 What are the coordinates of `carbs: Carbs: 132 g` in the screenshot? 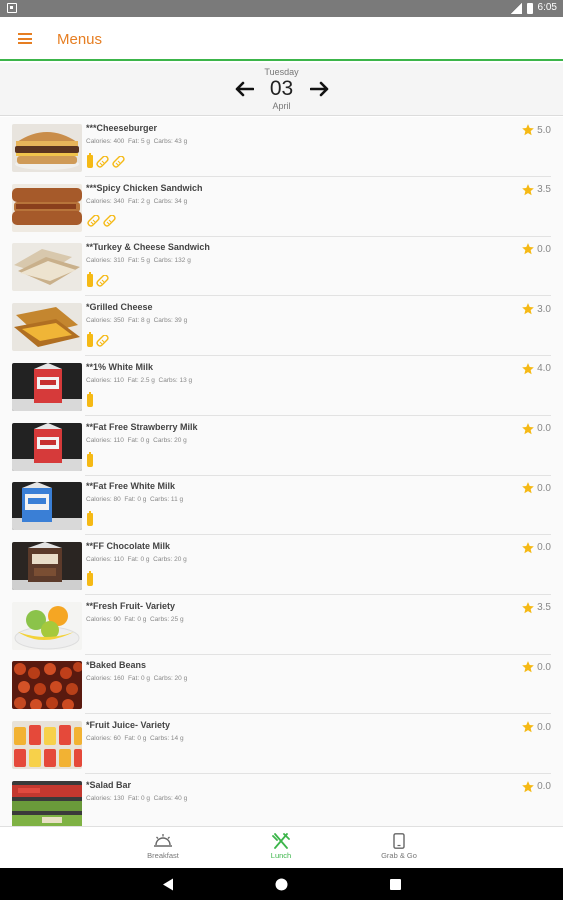 It's located at (172, 261).